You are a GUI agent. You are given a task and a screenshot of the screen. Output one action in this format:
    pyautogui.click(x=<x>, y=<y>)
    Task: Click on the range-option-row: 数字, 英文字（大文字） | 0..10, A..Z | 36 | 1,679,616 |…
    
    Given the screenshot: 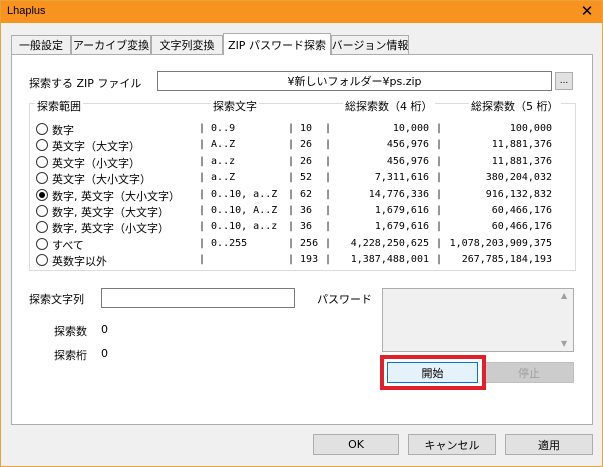 What is the action you would take?
    pyautogui.click(x=296, y=211)
    